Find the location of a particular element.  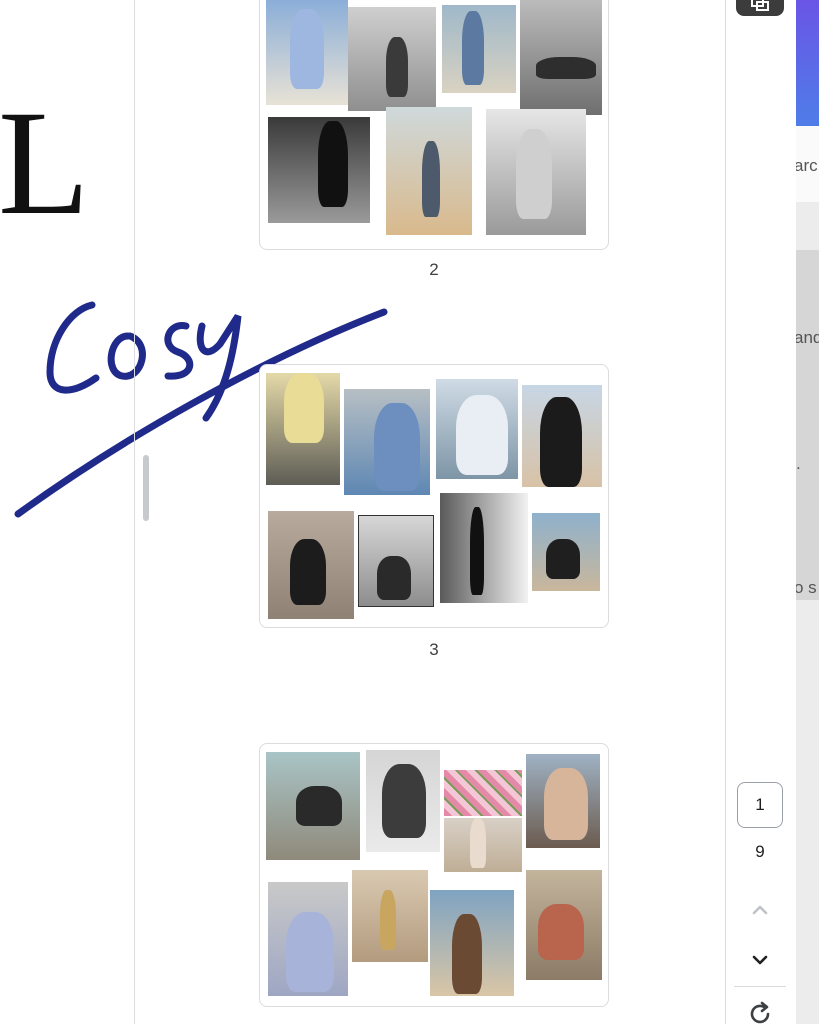

copy-icon is located at coordinates (760, 5).